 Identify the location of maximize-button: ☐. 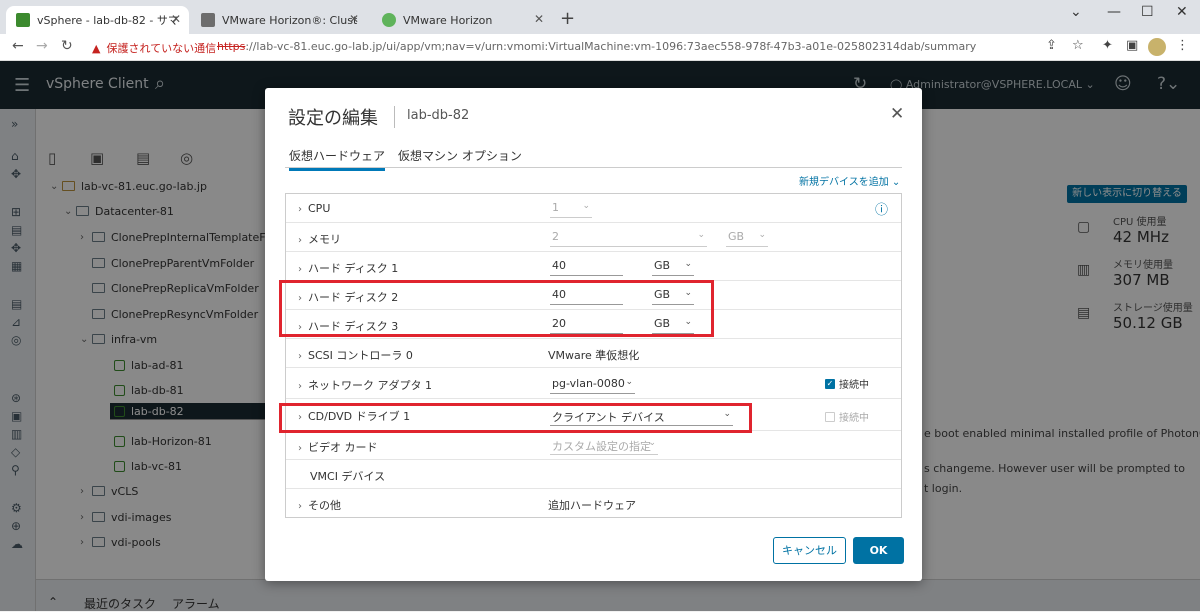
(1147, 12).